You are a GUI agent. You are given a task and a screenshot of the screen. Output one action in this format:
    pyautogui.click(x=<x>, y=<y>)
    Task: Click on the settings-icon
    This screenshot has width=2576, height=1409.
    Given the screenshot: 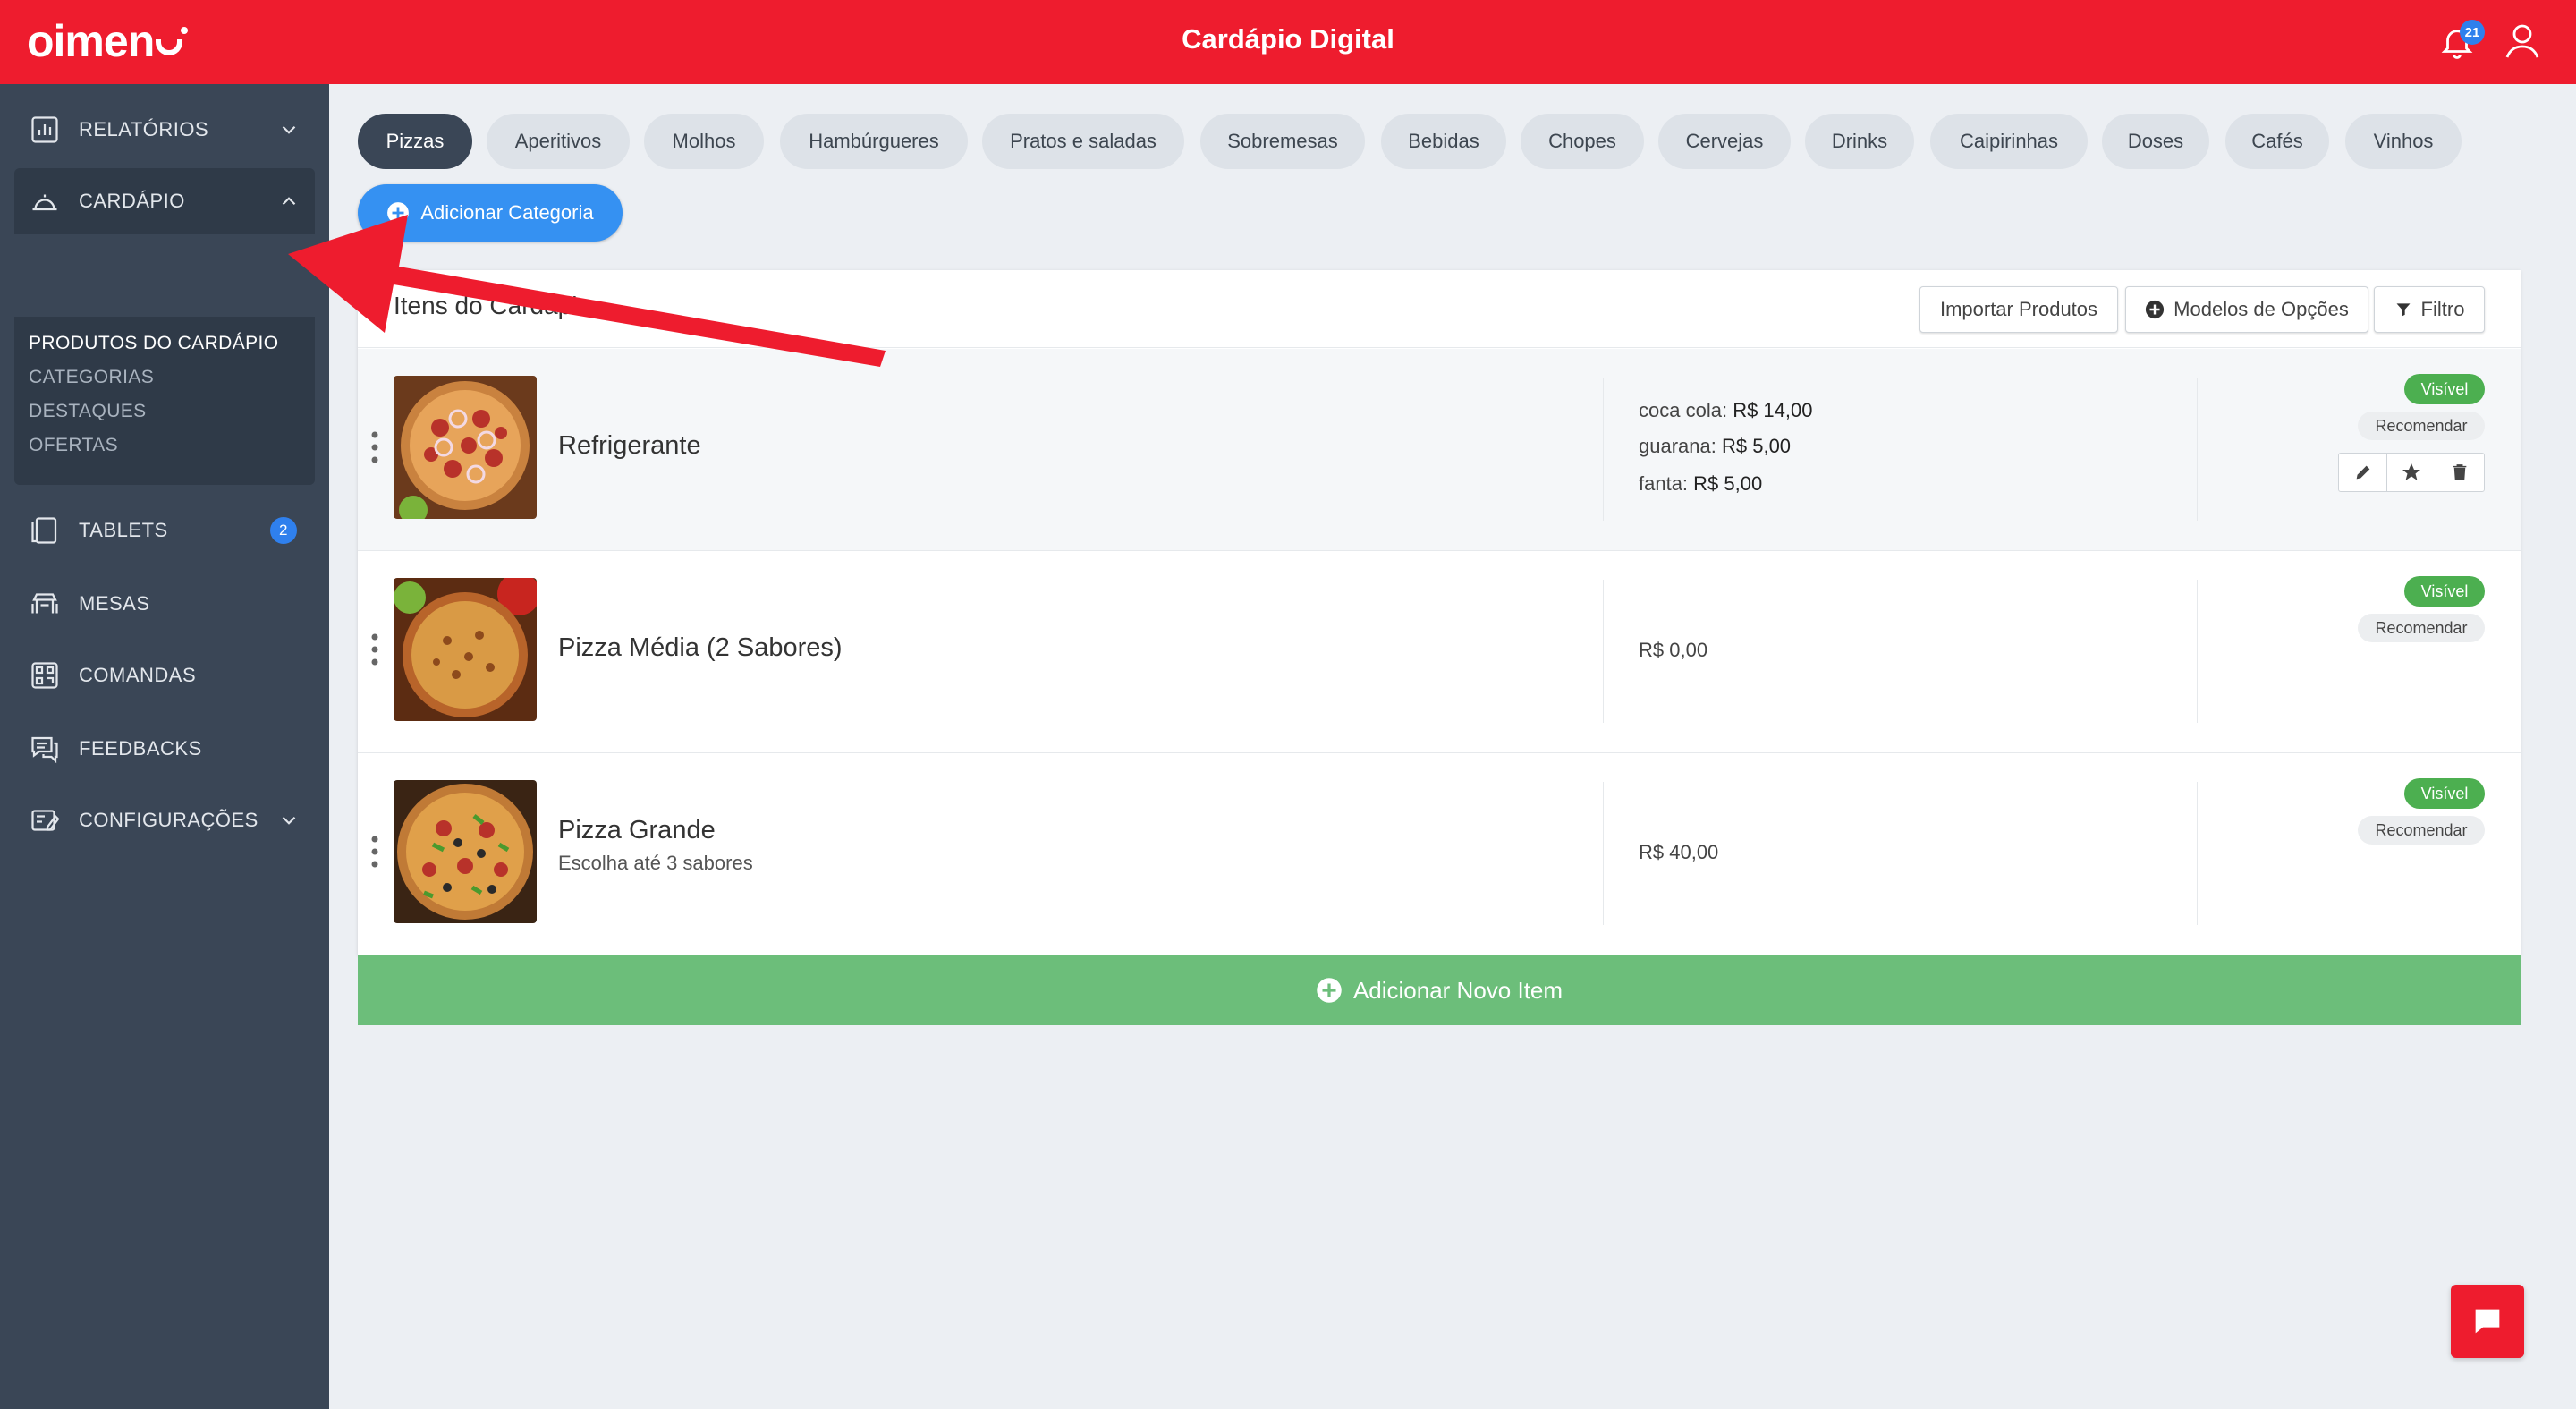 What is the action you would take?
    pyautogui.click(x=45, y=821)
    